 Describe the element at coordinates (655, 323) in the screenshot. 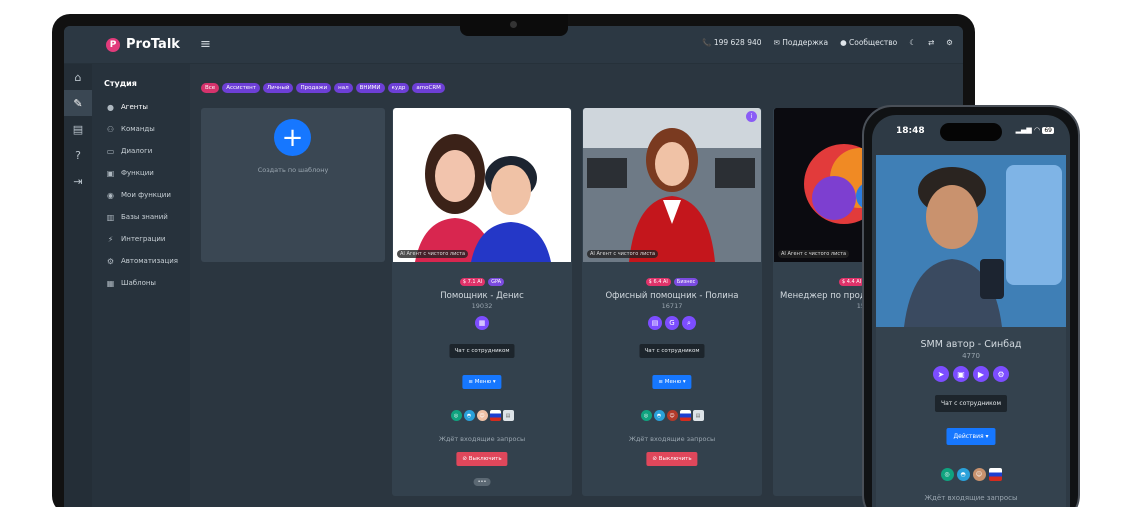

I see `doc-icon: ▤` at that location.